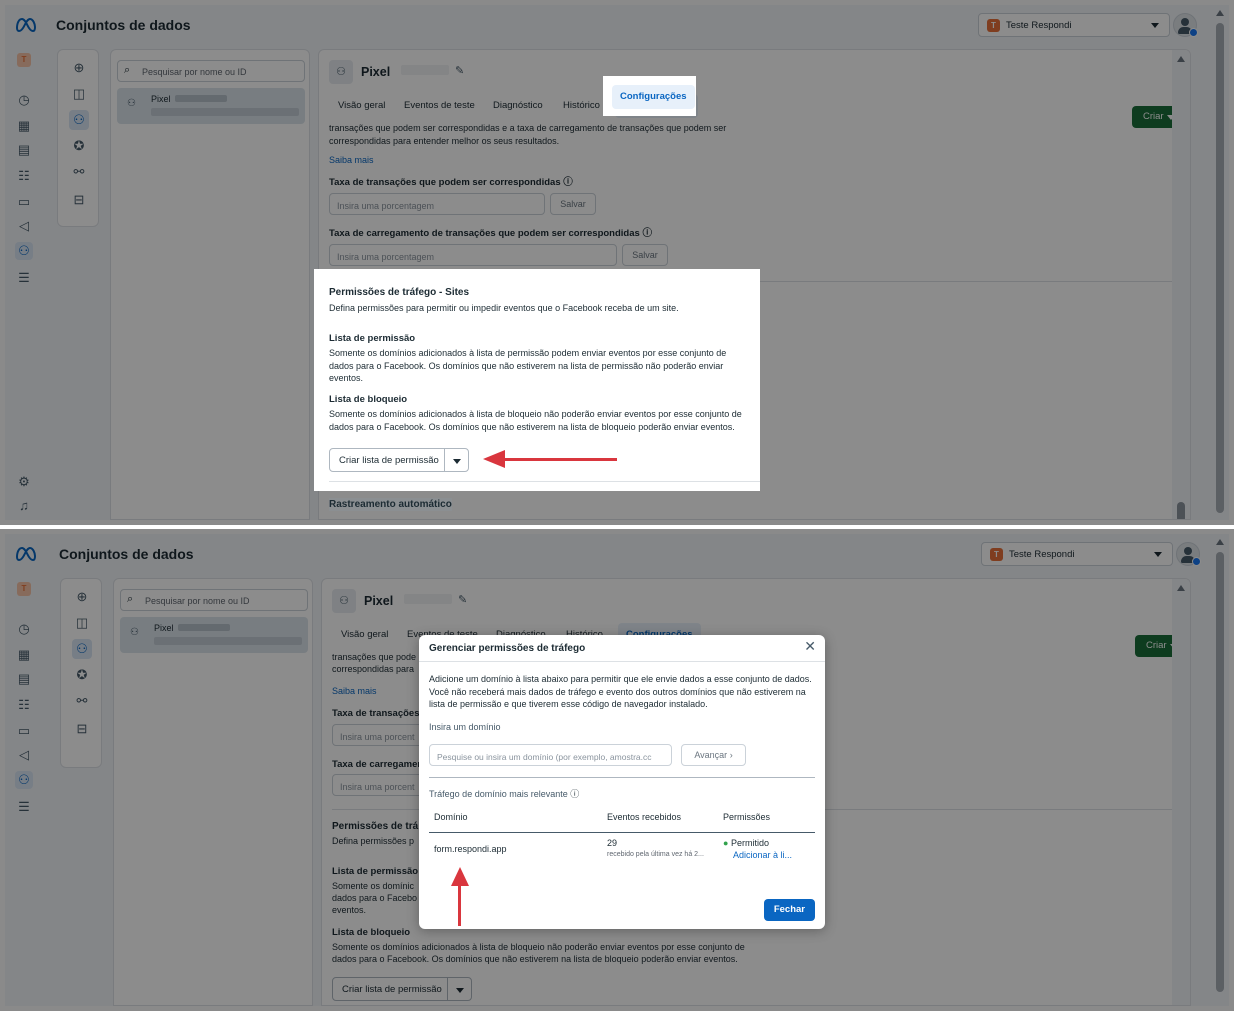  Describe the element at coordinates (713, 755) in the screenshot. I see `next-button: Avançar ›` at that location.